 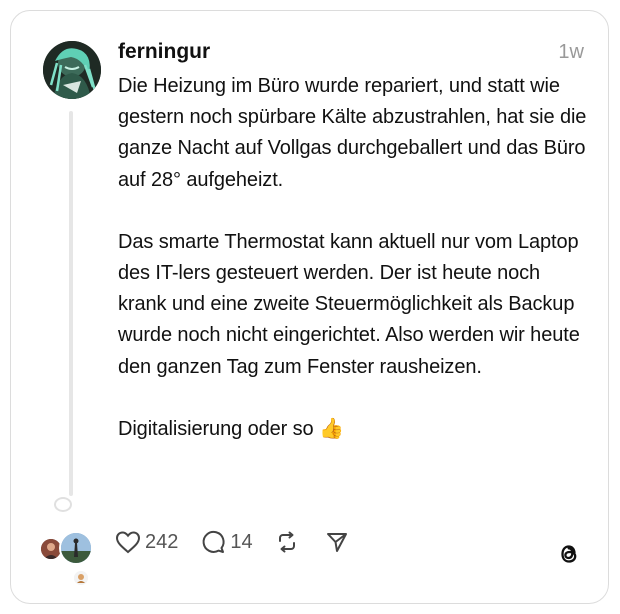 I want to click on like-count: 242, so click(x=162, y=541).